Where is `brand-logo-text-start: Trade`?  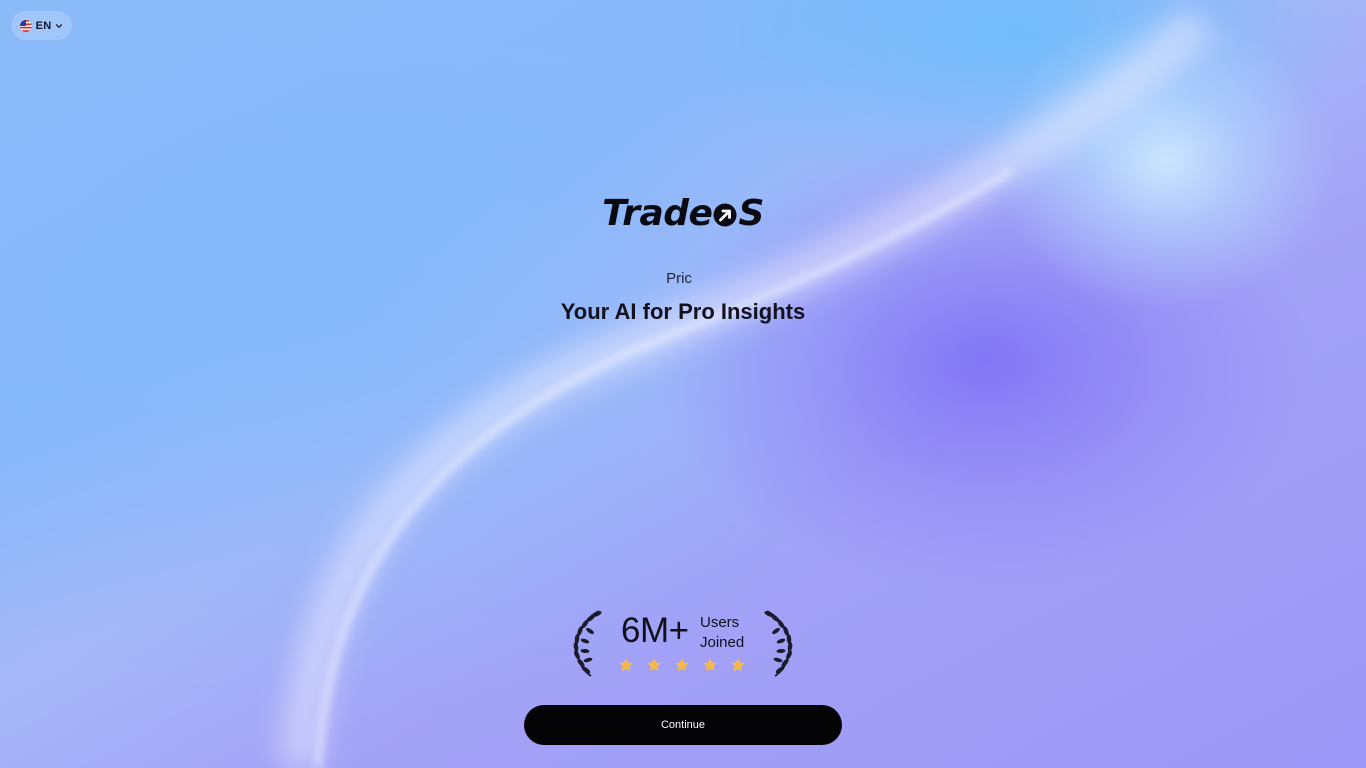 brand-logo-text-start: Trade is located at coordinates (657, 213).